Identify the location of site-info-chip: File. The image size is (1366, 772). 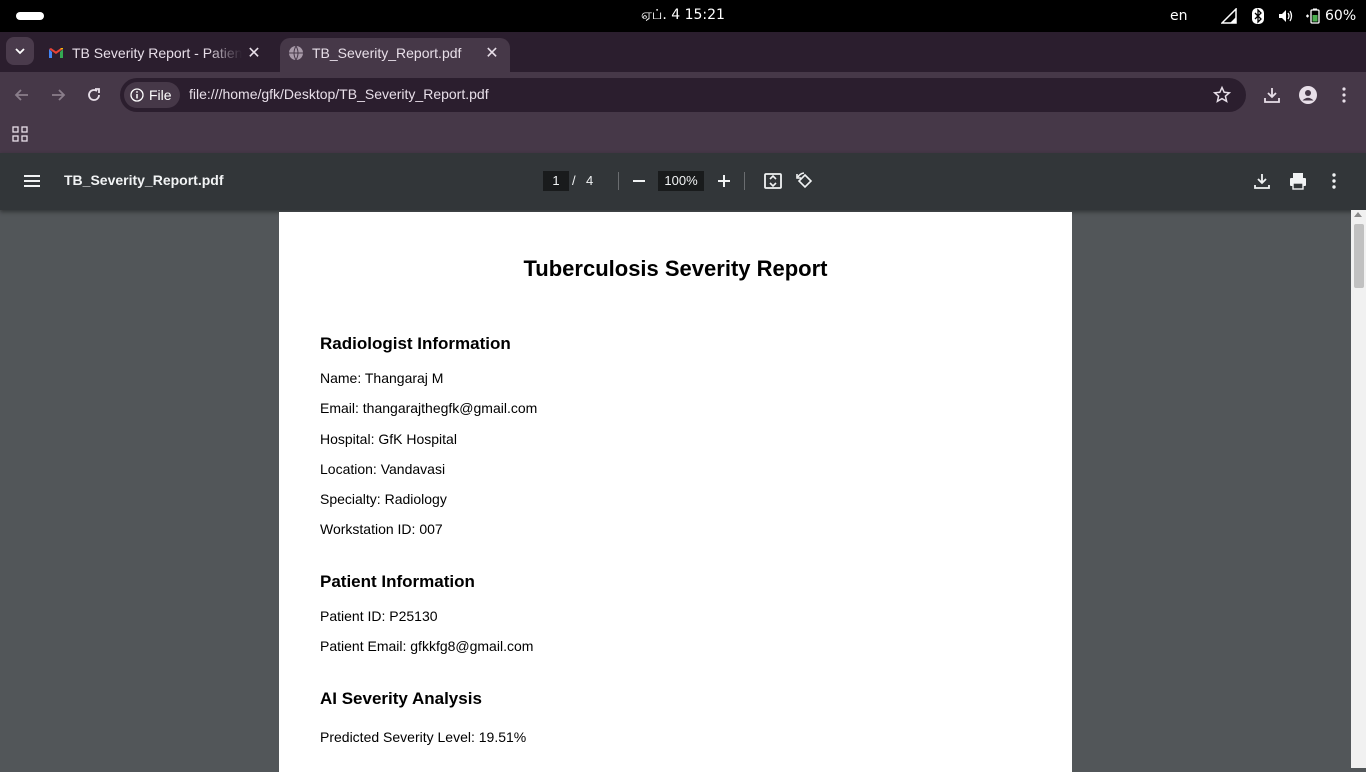
(152, 95).